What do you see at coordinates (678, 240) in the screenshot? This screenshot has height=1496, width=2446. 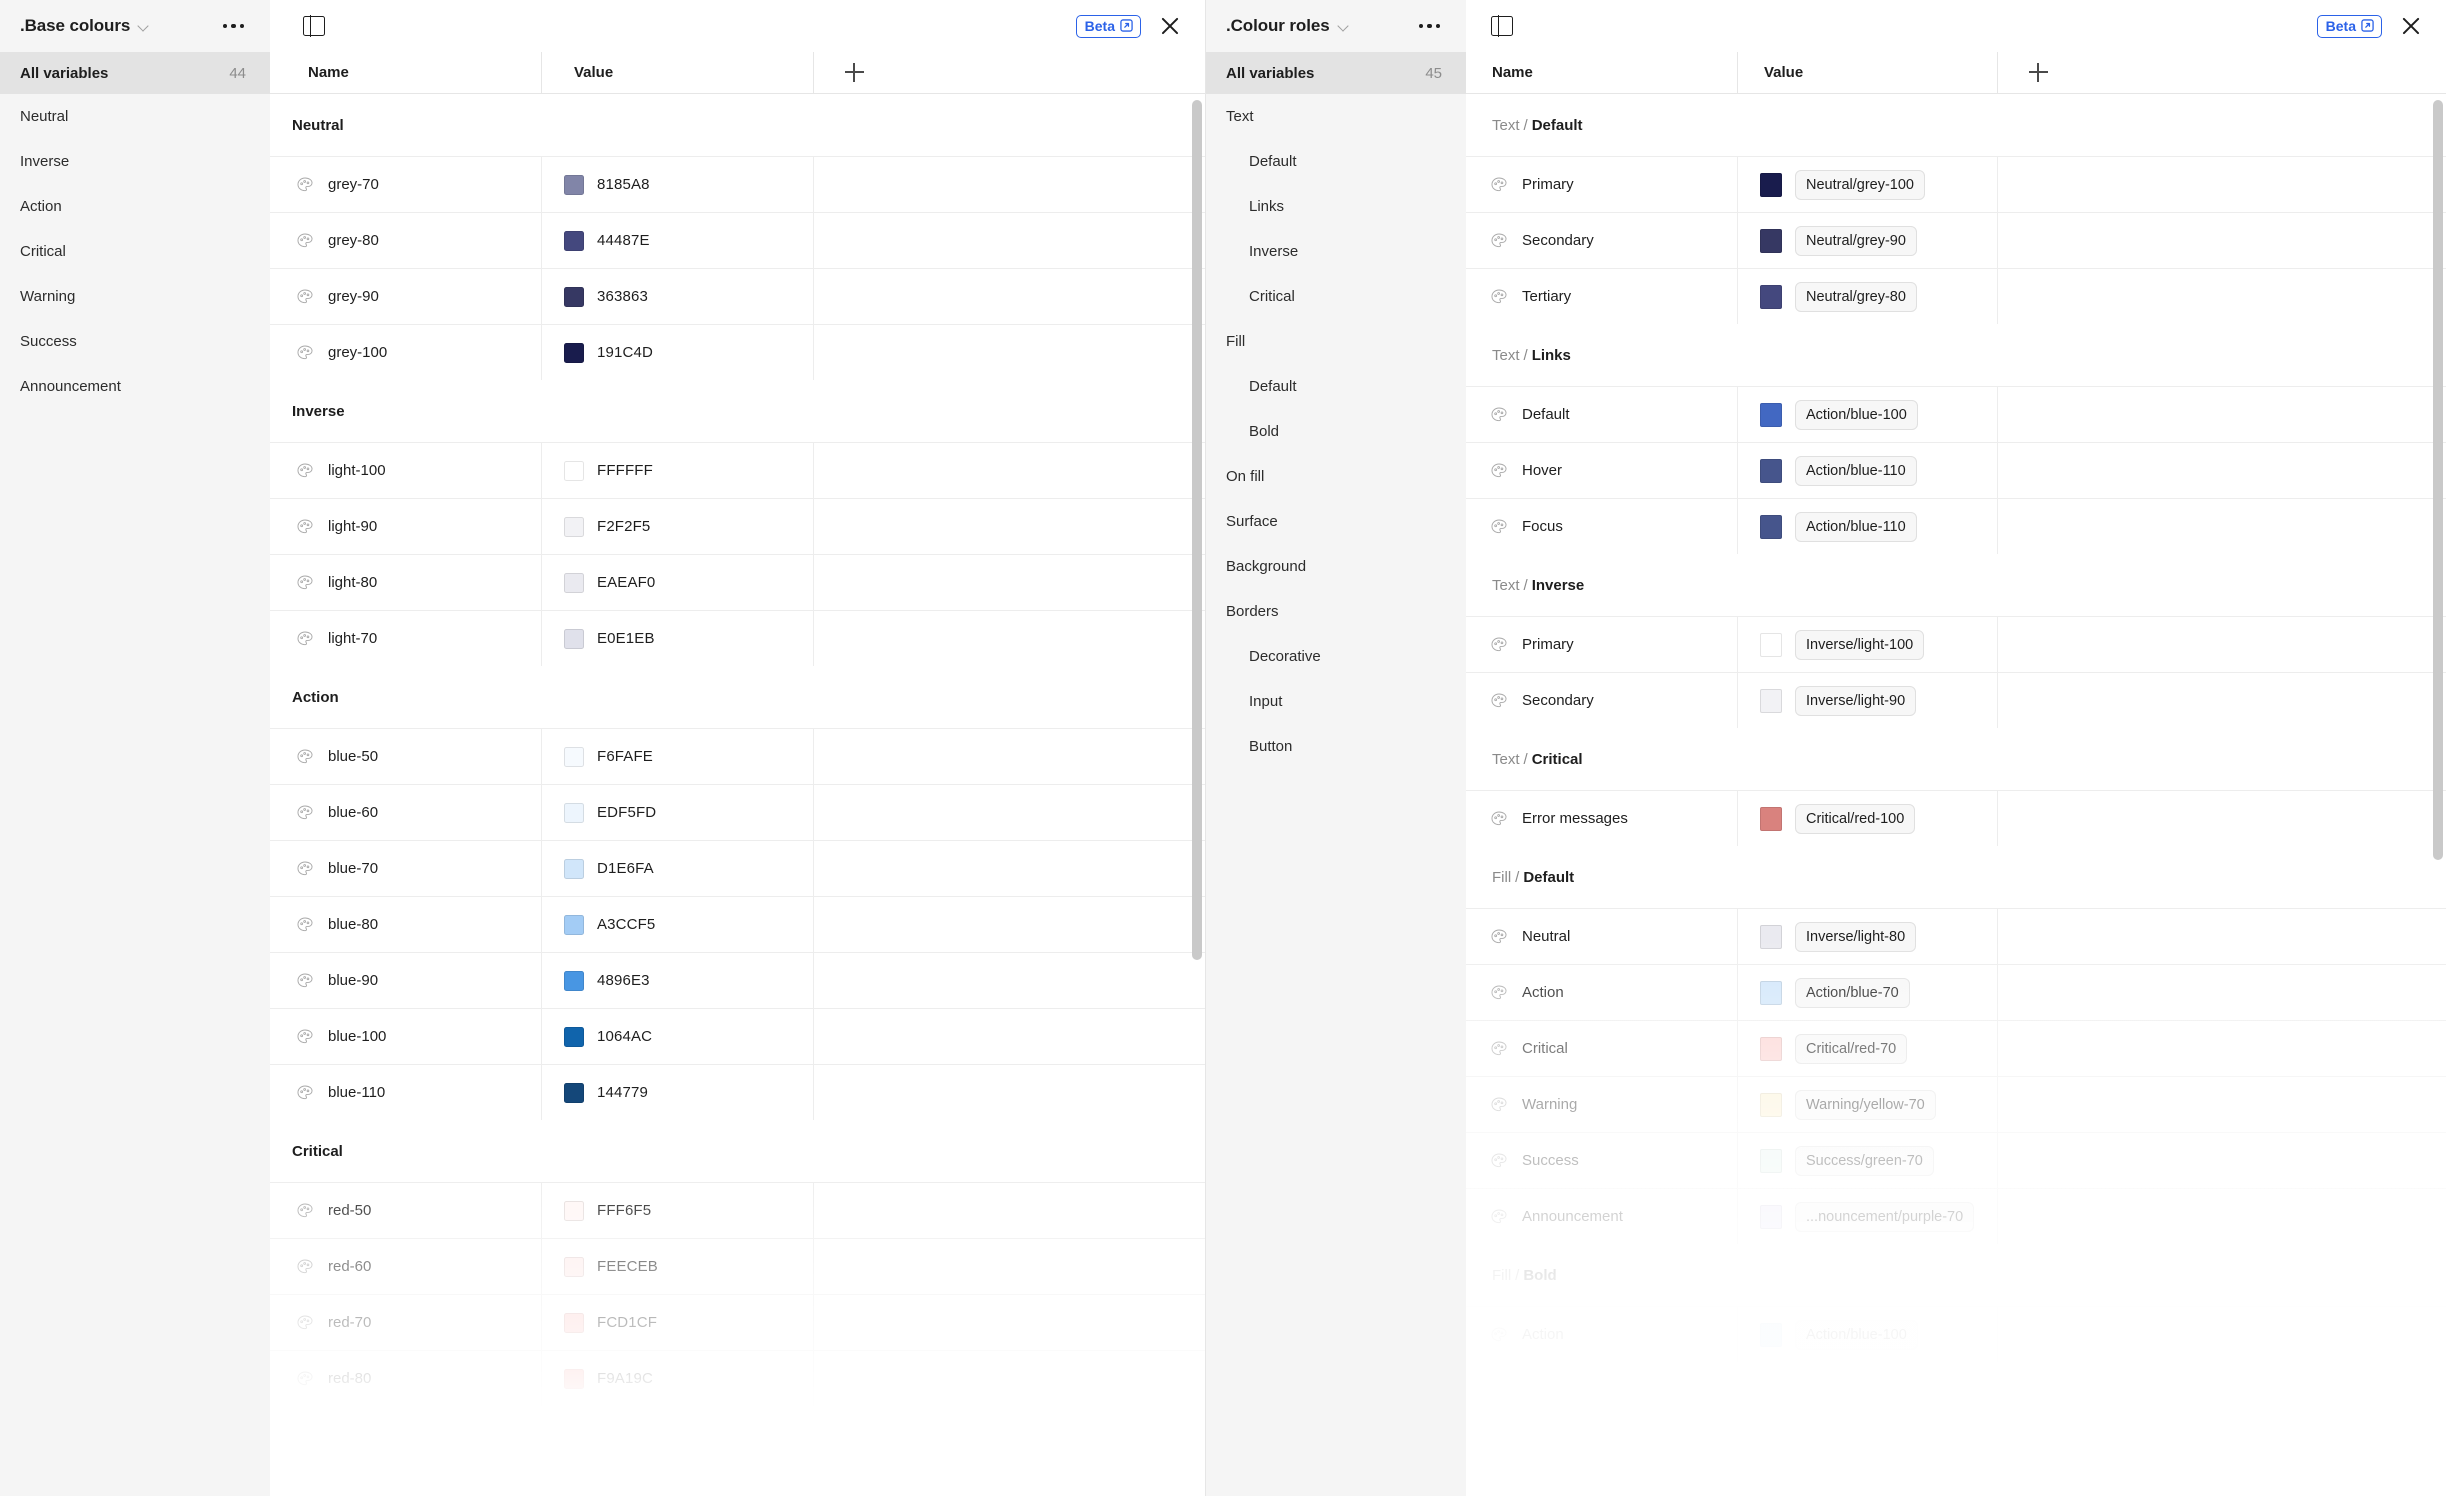 I see `variable-value-cell: 44487E` at bounding box center [678, 240].